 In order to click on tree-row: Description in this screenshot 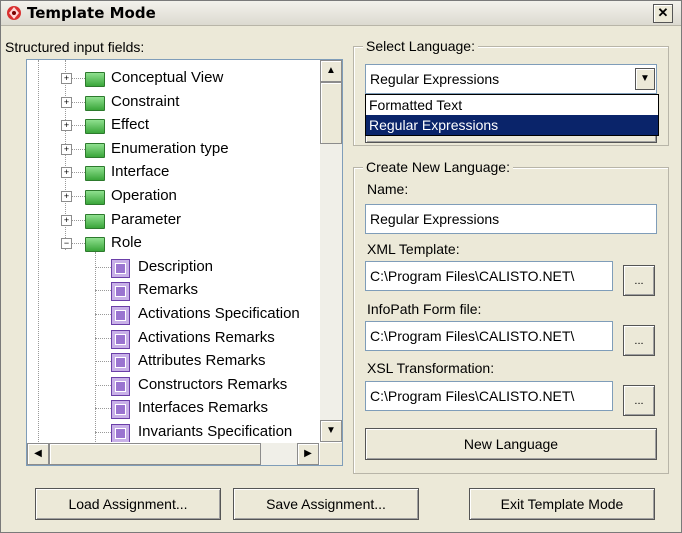, I will do `click(173, 268)`.